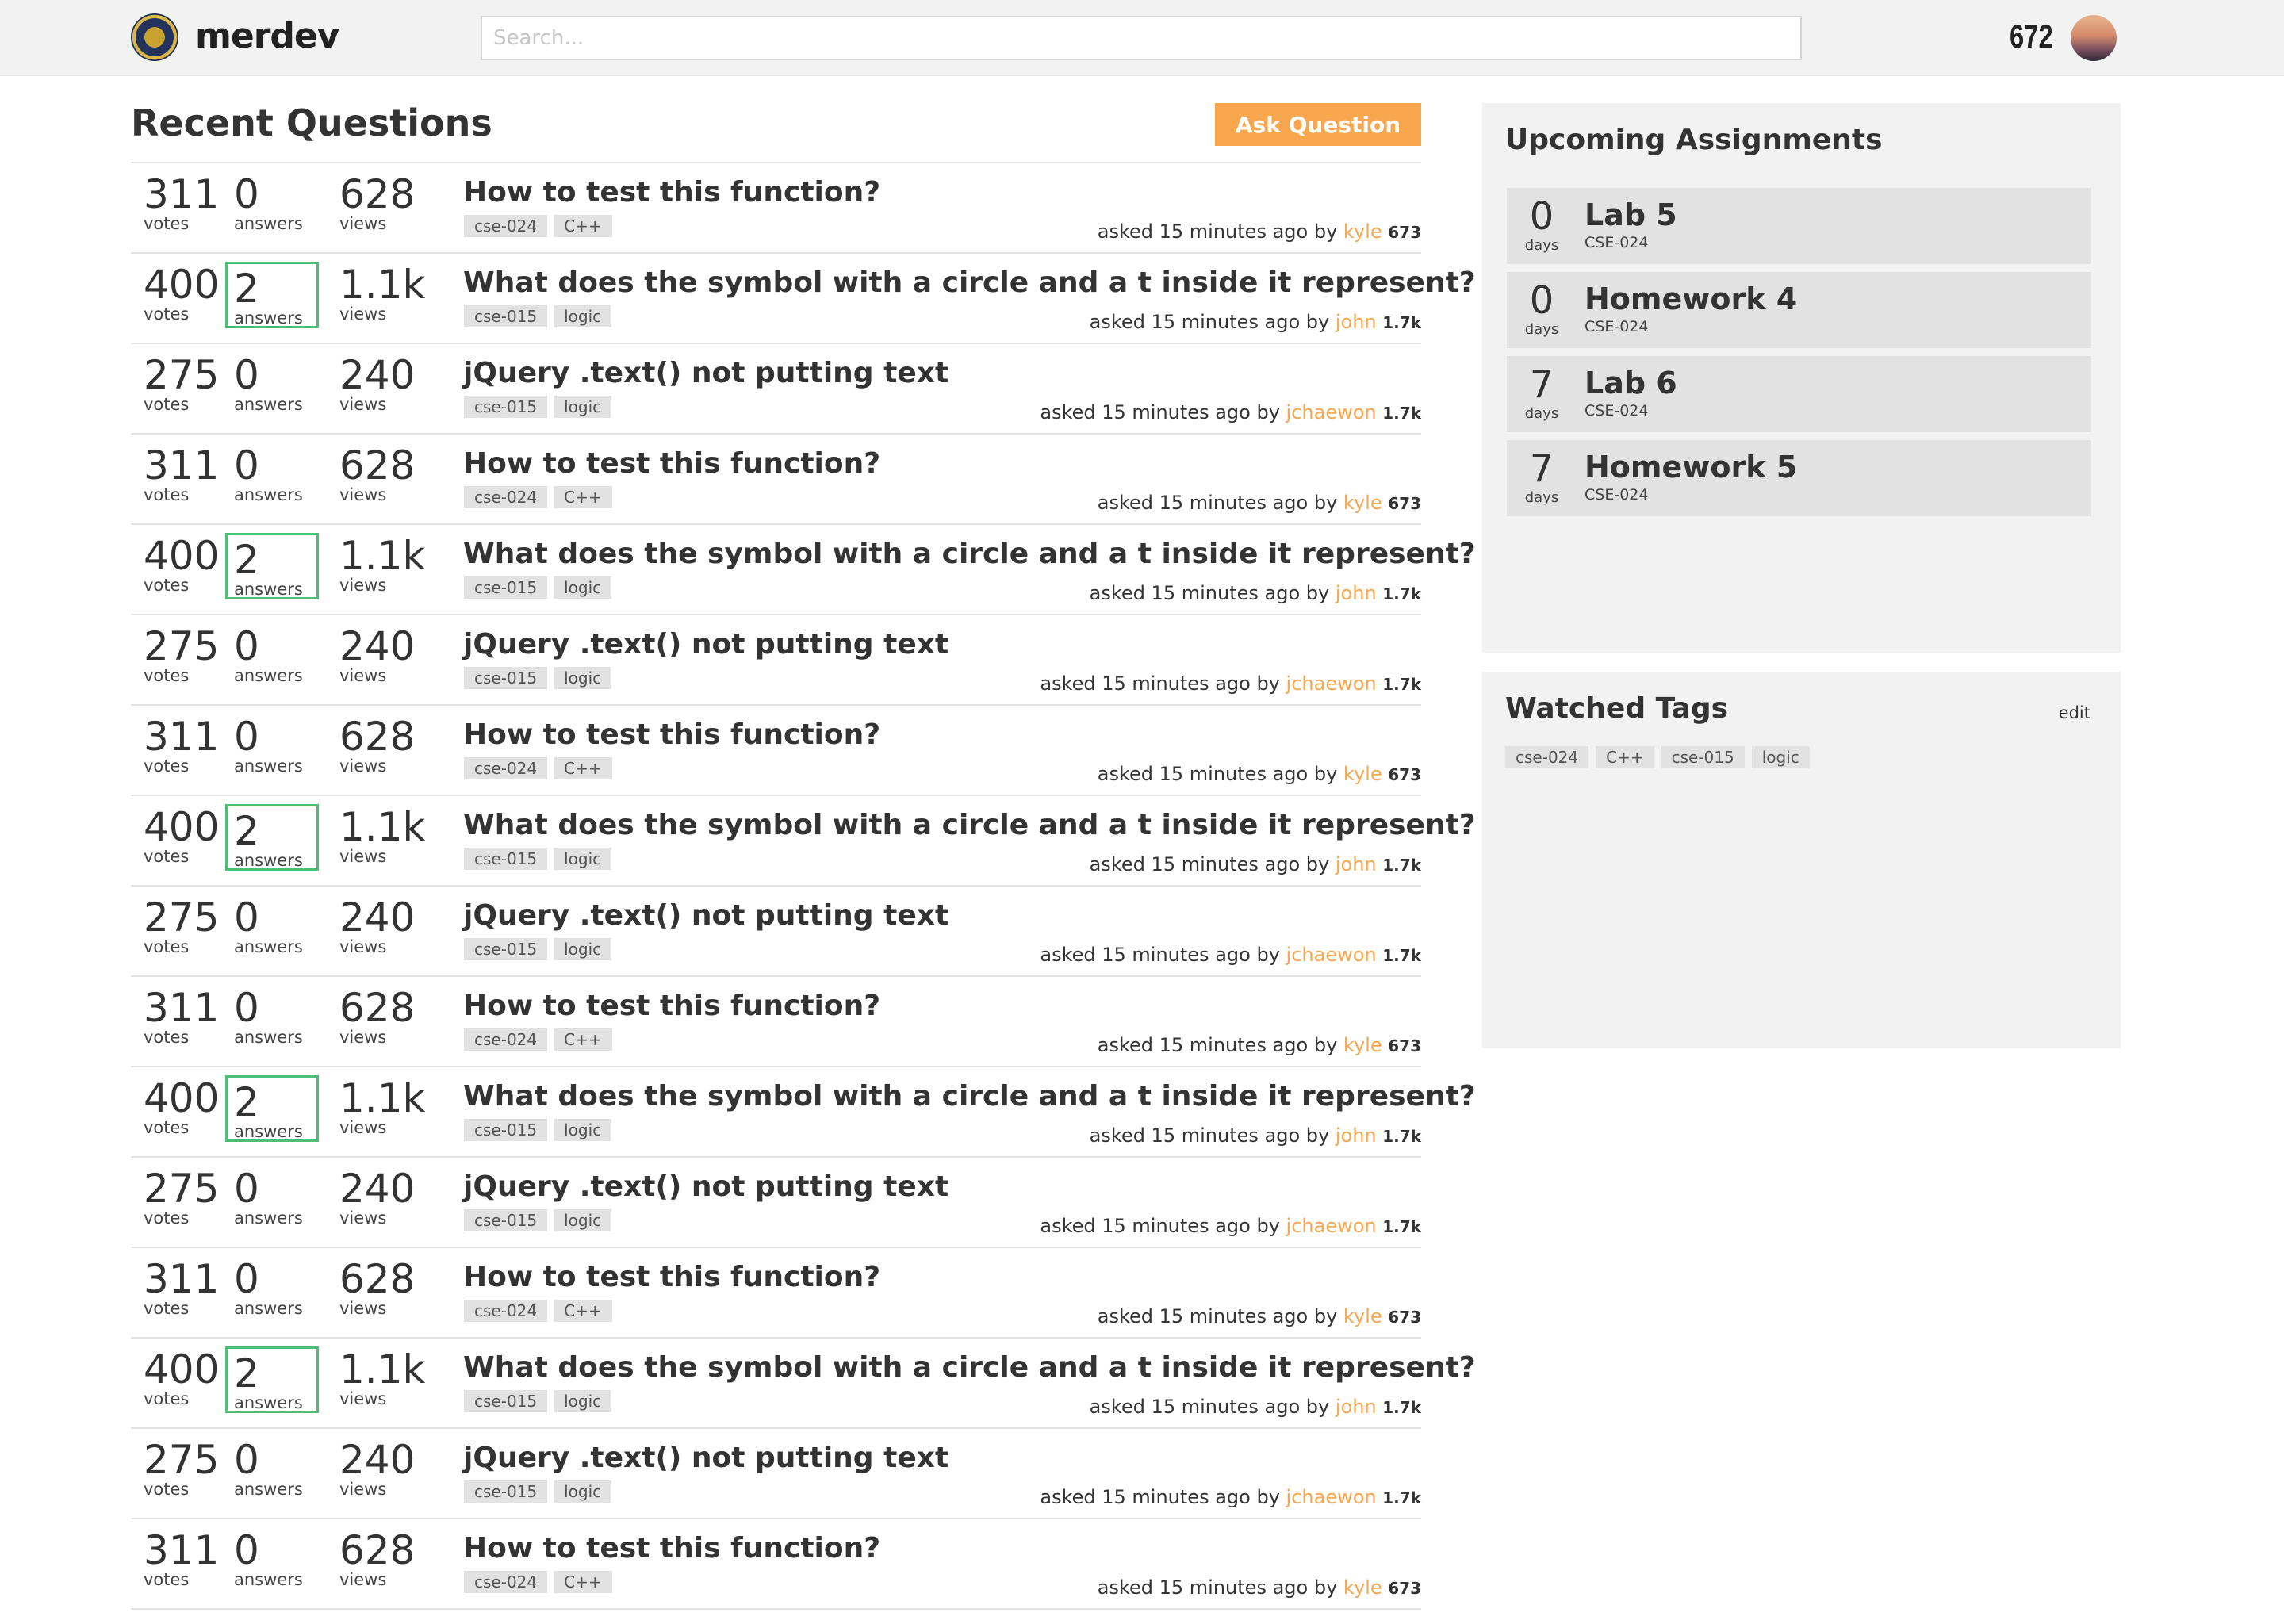 This screenshot has width=2284, height=1624. What do you see at coordinates (1631, 215) in the screenshot?
I see `assignment-name: Lab 5` at bounding box center [1631, 215].